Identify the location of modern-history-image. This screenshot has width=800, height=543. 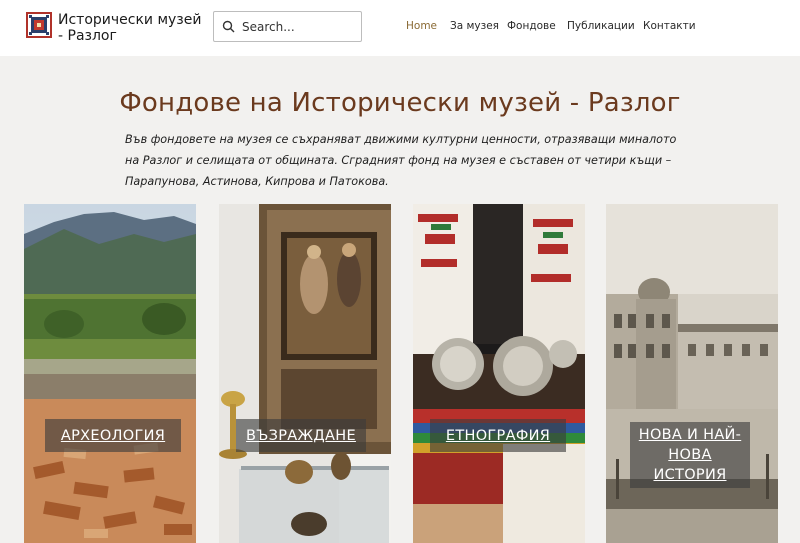
(692, 373).